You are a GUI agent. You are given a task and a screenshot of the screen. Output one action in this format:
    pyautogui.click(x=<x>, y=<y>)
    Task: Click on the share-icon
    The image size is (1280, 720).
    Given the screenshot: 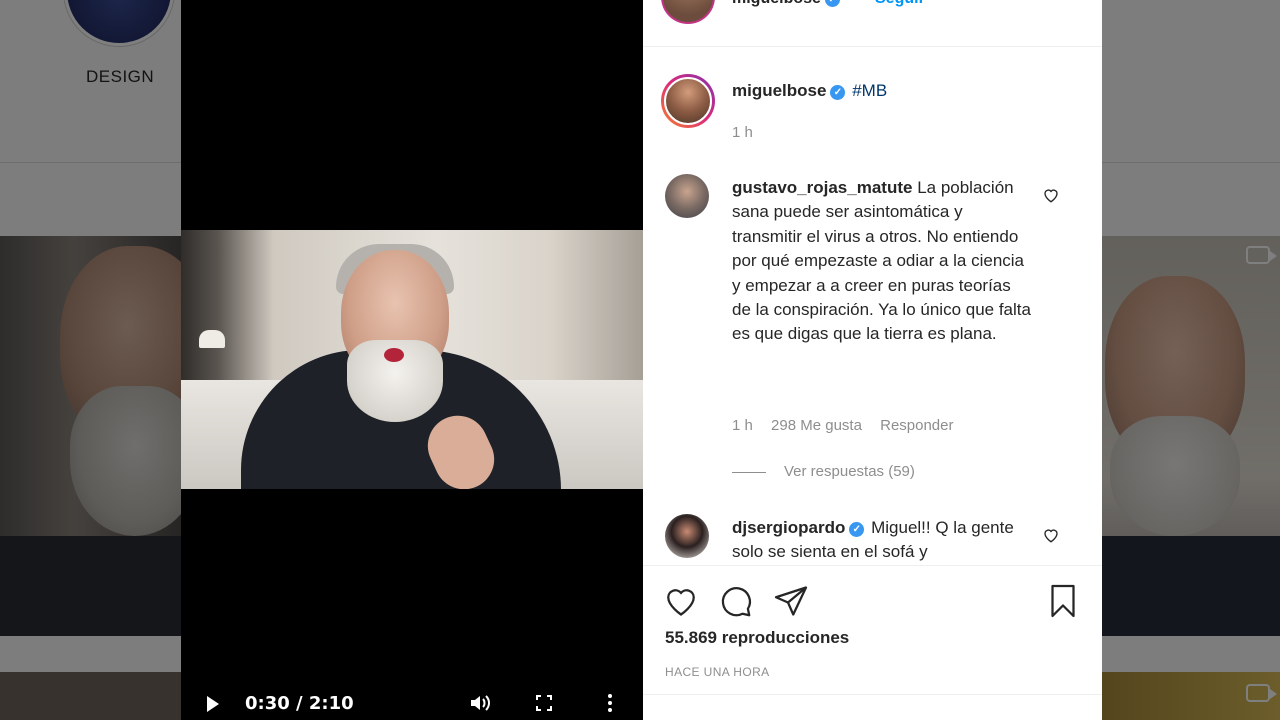 What is the action you would take?
    pyautogui.click(x=791, y=601)
    